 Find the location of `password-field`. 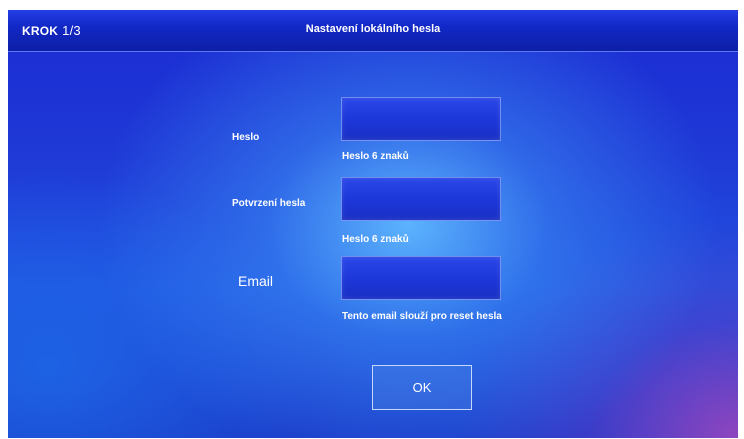

password-field is located at coordinates (421, 119).